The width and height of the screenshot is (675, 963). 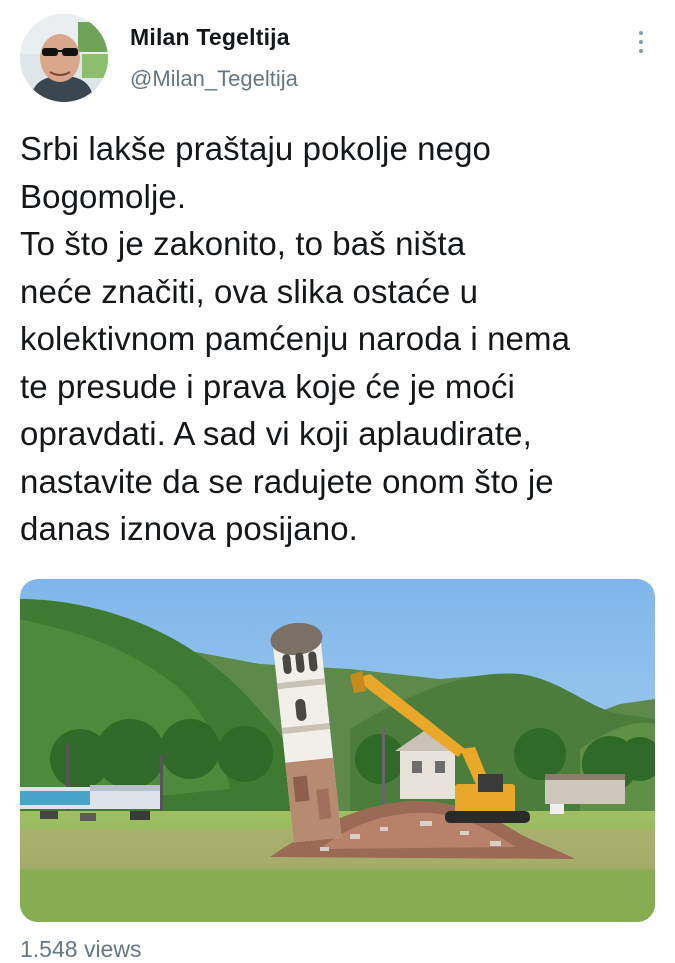 I want to click on more-options-button, so click(x=641, y=42).